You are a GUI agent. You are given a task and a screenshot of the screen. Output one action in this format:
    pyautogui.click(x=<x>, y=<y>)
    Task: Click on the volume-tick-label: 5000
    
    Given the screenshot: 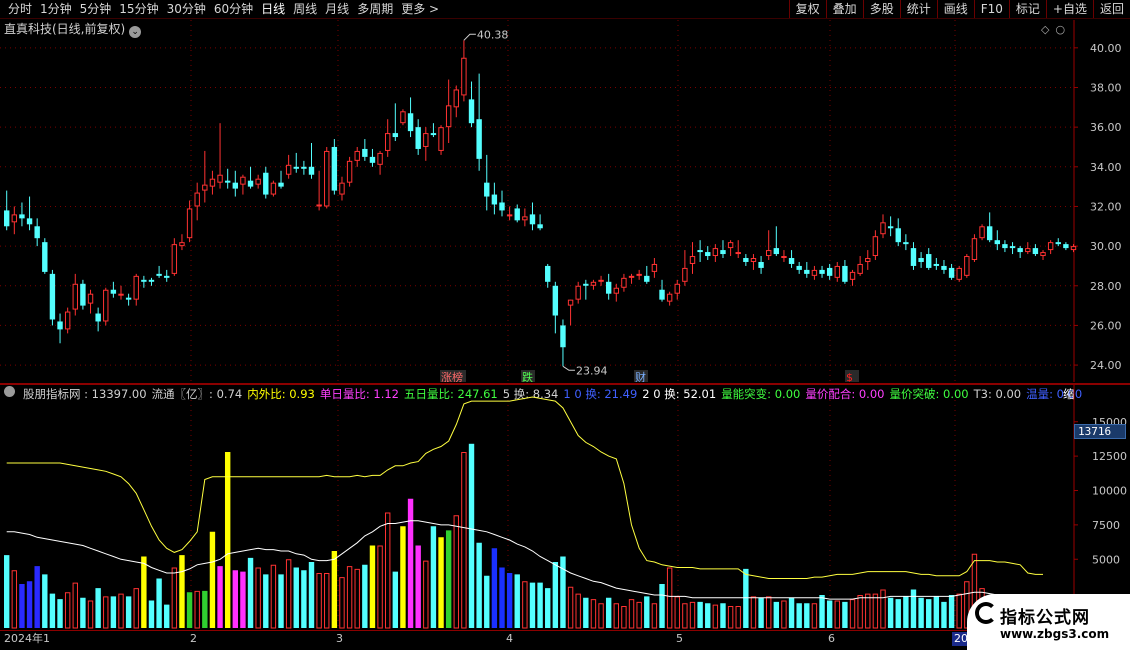 What is the action you would take?
    pyautogui.click(x=1106, y=559)
    